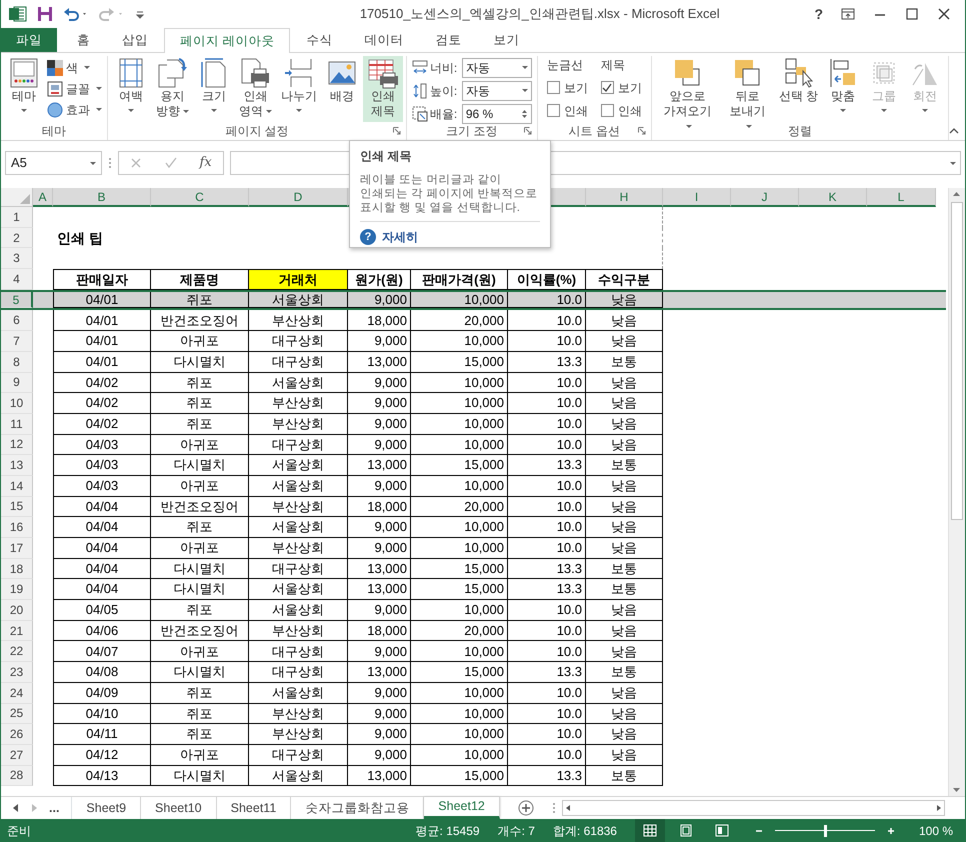 Image resolution: width=966 pixels, height=842 pixels. I want to click on status-stat: 평균: 15459, so click(448, 831).